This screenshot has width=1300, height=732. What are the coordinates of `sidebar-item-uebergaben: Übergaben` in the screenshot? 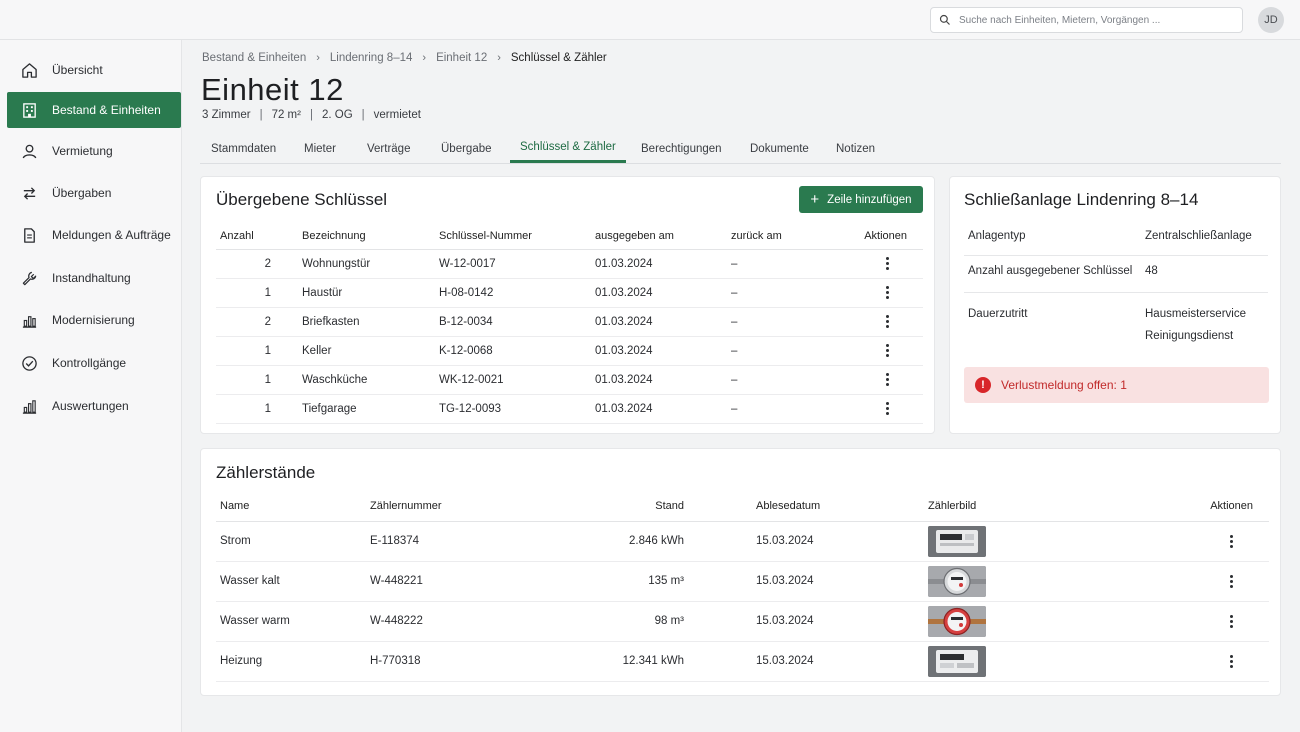 It's located at (94, 193).